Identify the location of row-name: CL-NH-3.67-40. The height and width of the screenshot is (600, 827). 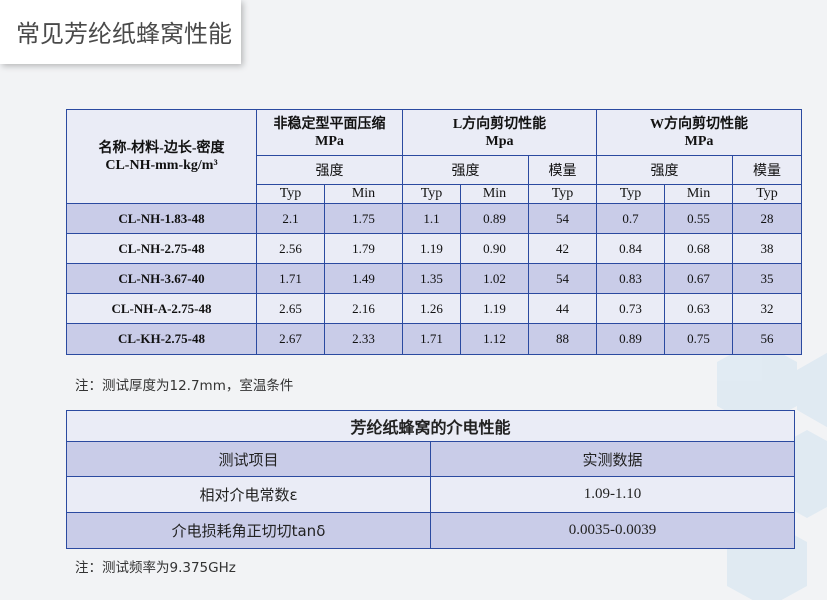
(161, 278).